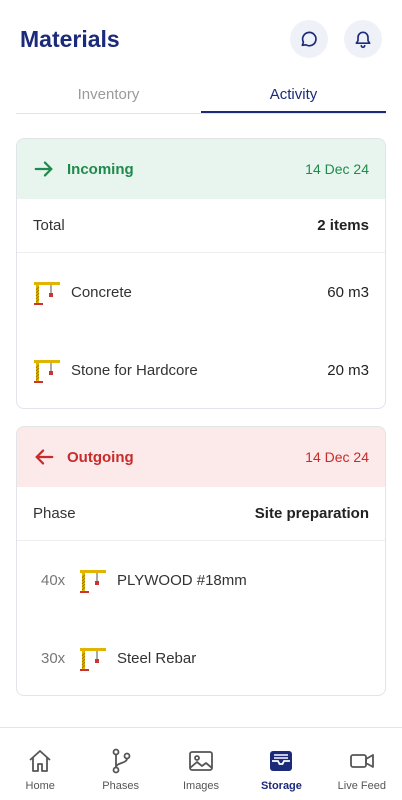 The image size is (402, 800). What do you see at coordinates (311, 513) in the screenshot?
I see `phase-value: Site preparation` at bounding box center [311, 513].